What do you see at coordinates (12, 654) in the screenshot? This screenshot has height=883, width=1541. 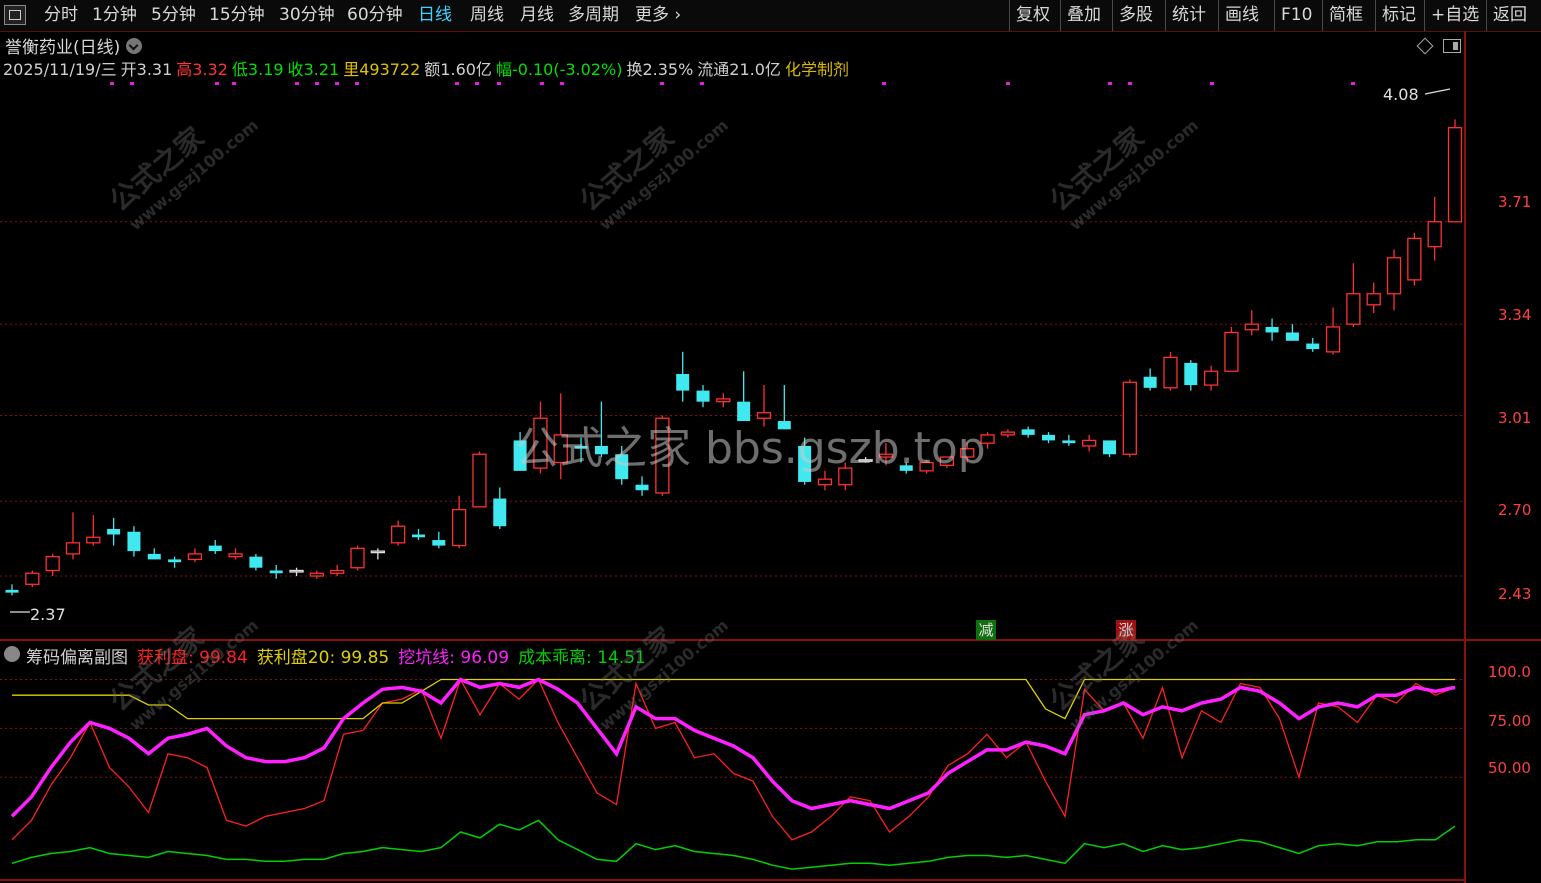 I see `indicator-menu-icon` at bounding box center [12, 654].